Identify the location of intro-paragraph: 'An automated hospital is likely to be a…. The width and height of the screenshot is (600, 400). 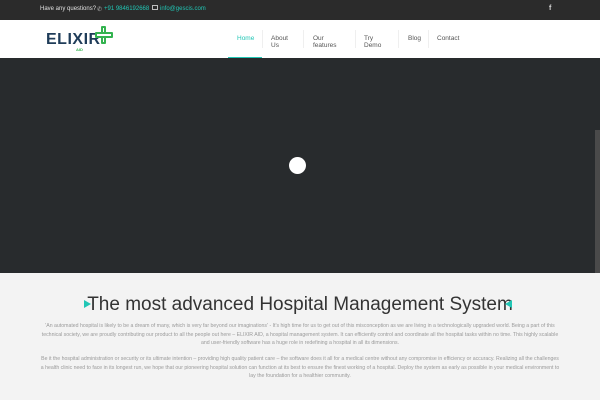
(300, 335).